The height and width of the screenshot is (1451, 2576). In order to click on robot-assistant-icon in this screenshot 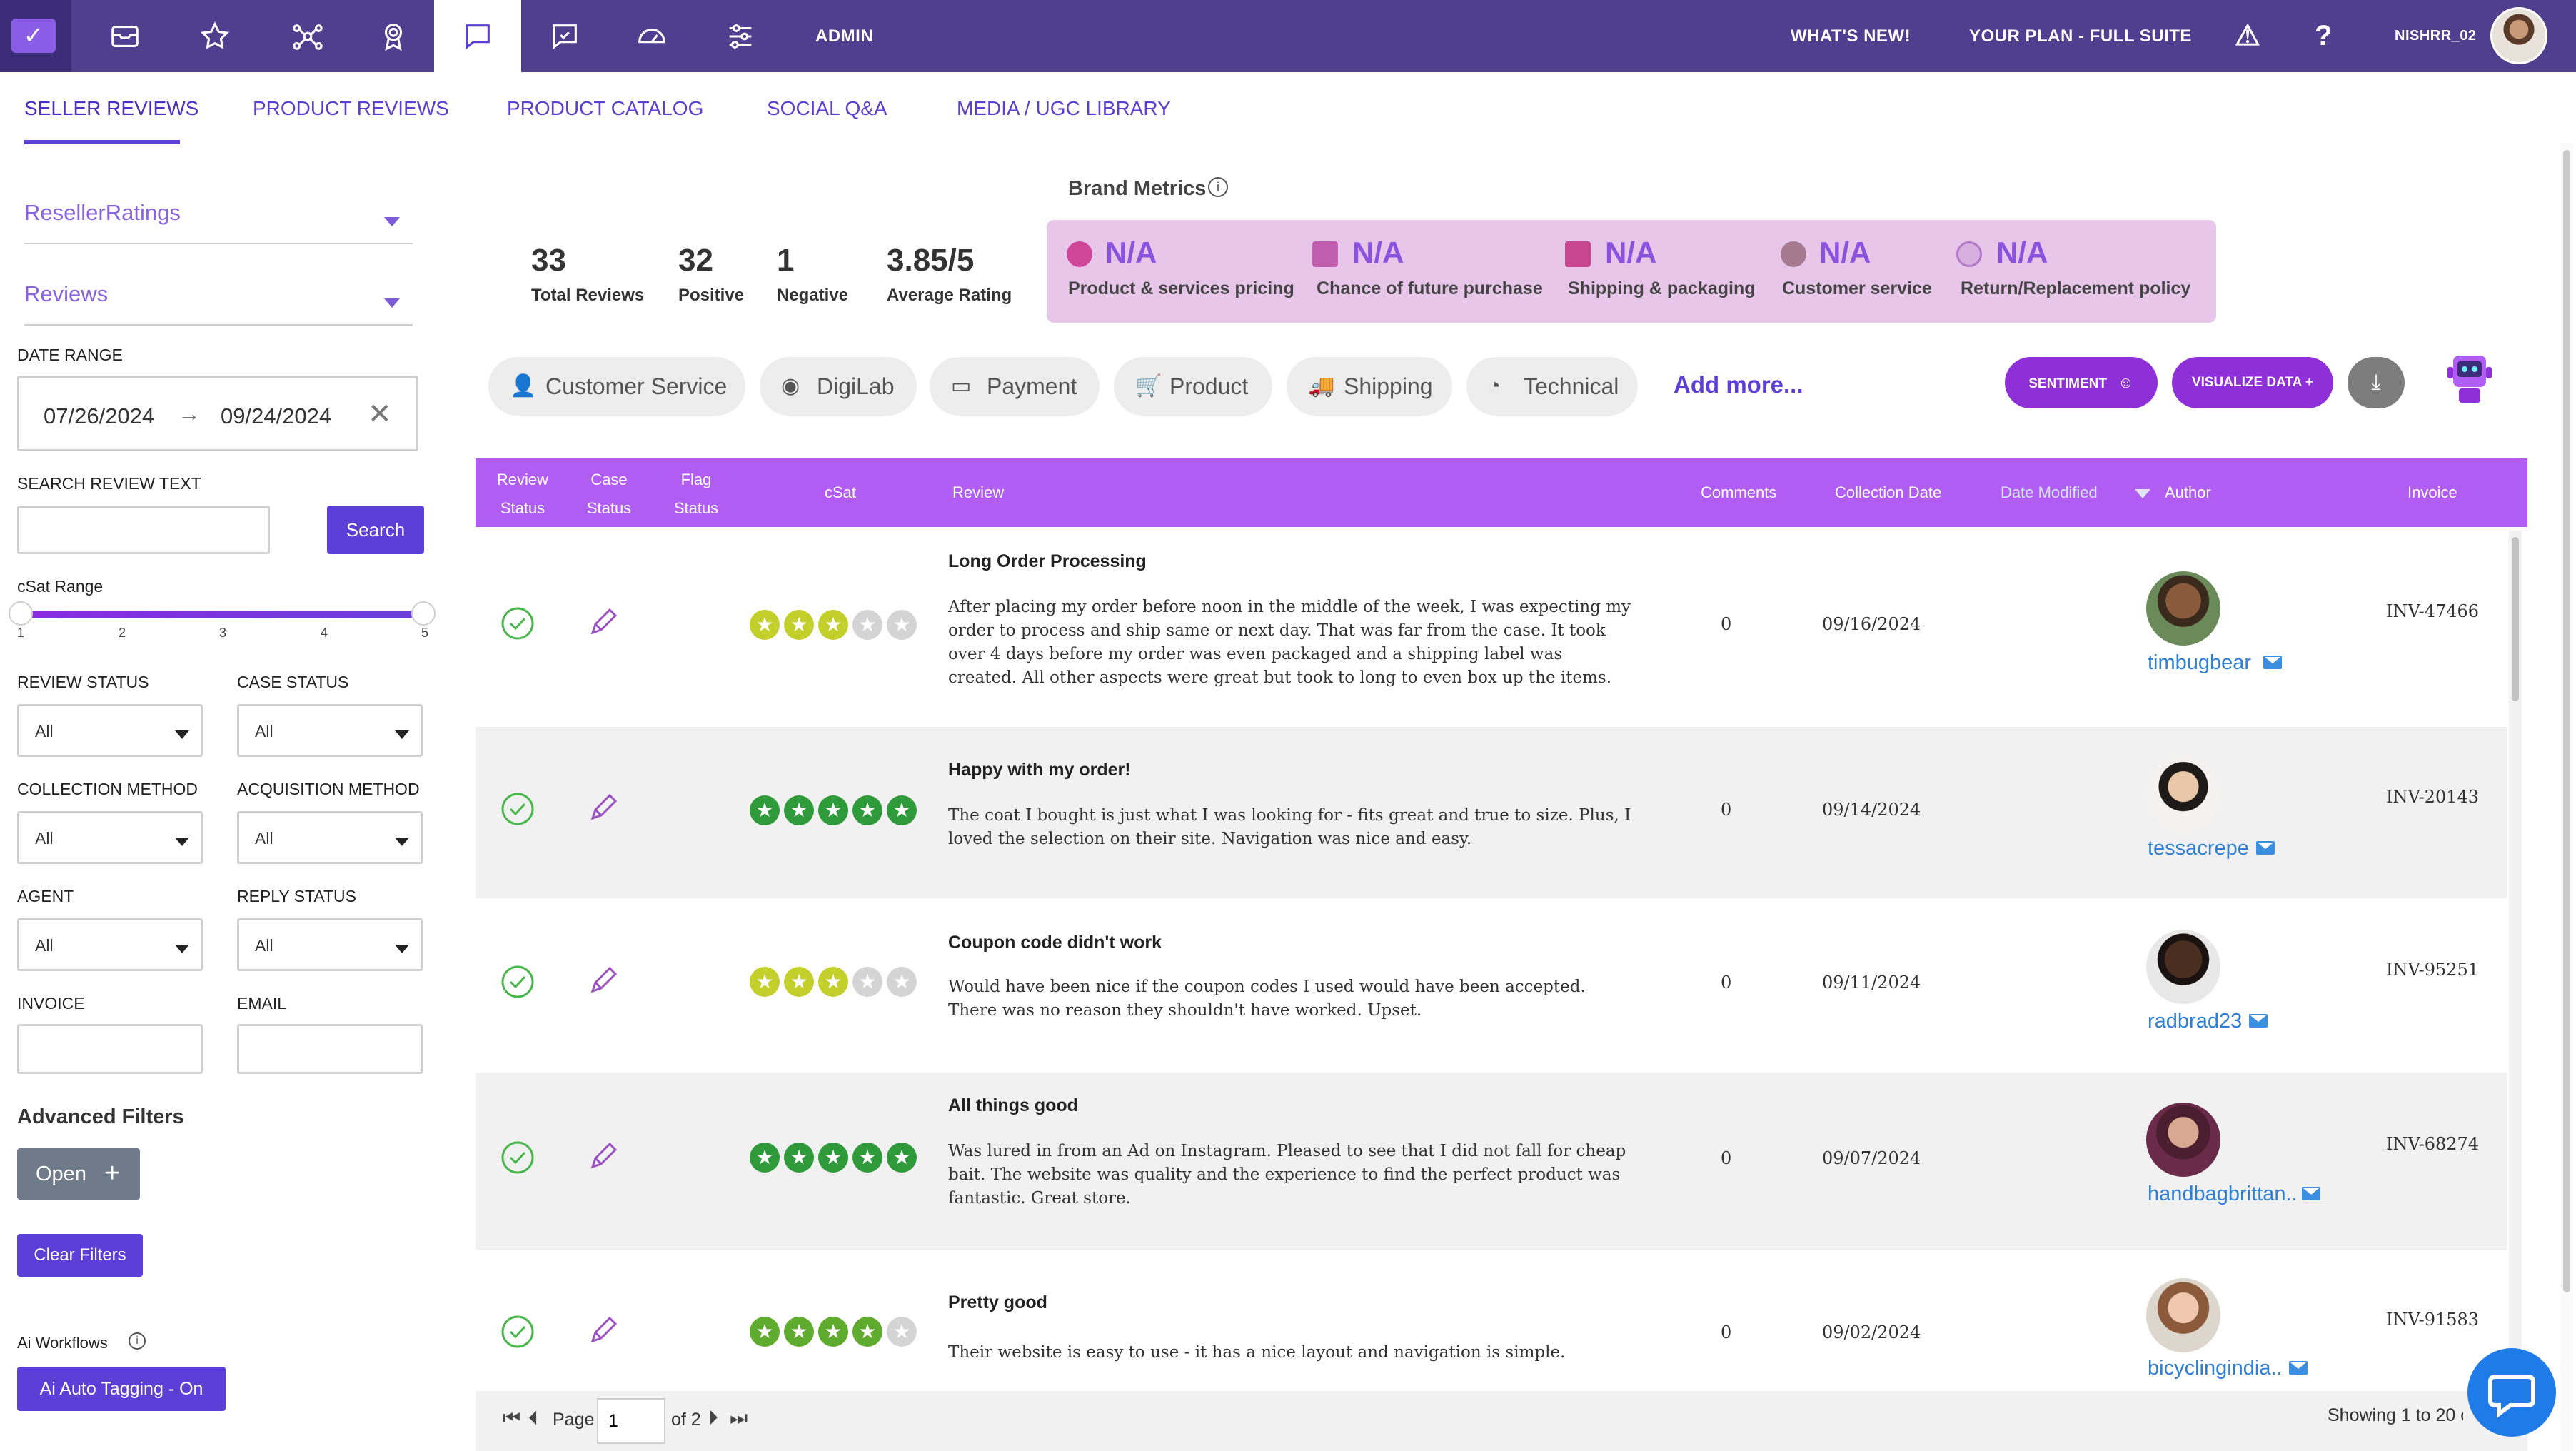, I will do `click(2470, 379)`.